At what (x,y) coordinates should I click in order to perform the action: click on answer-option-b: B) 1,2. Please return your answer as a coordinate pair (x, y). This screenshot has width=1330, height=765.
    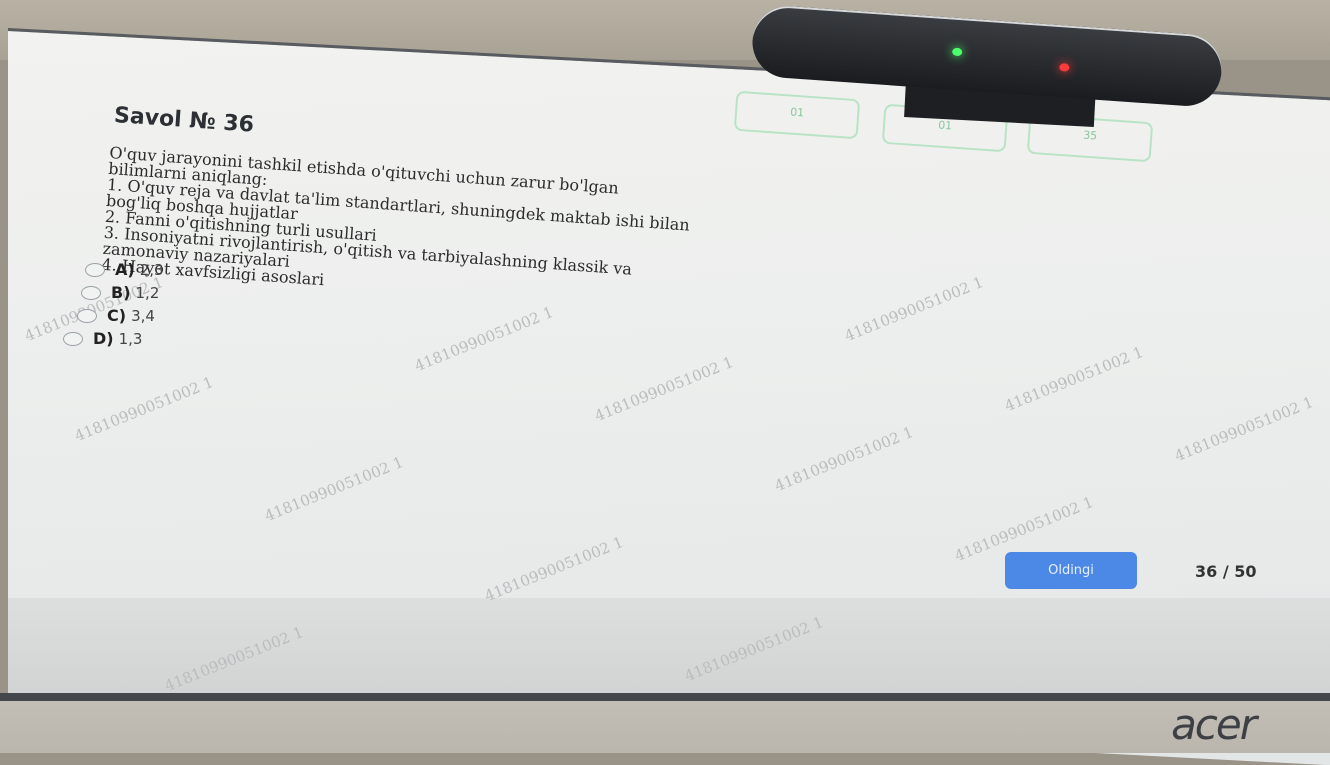
    Looking at the image, I should click on (122, 292).